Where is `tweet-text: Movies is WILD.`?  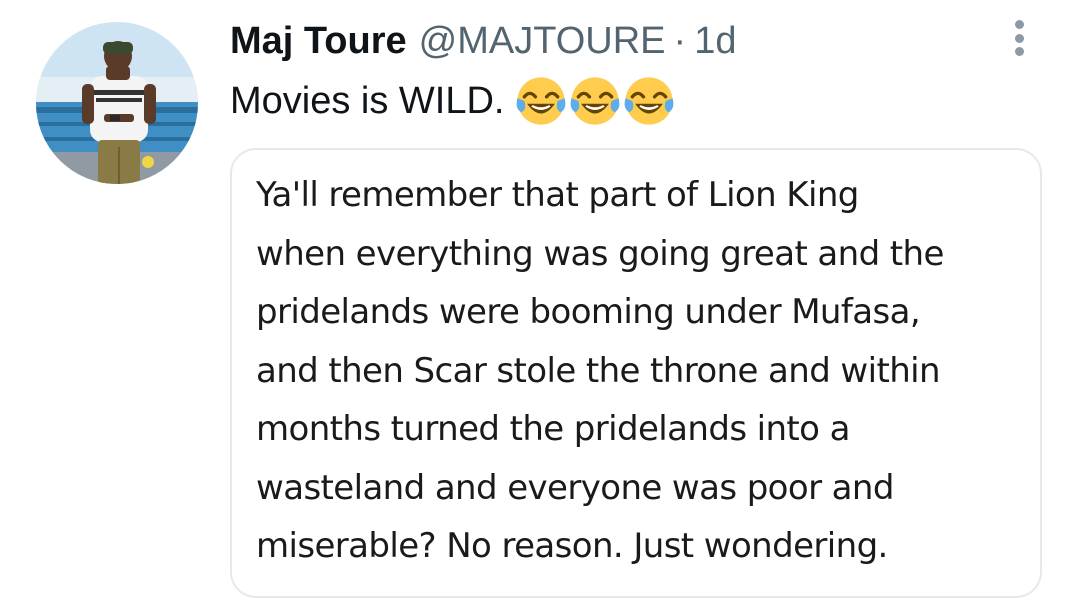
tweet-text: Movies is WILD. is located at coordinates (454, 101).